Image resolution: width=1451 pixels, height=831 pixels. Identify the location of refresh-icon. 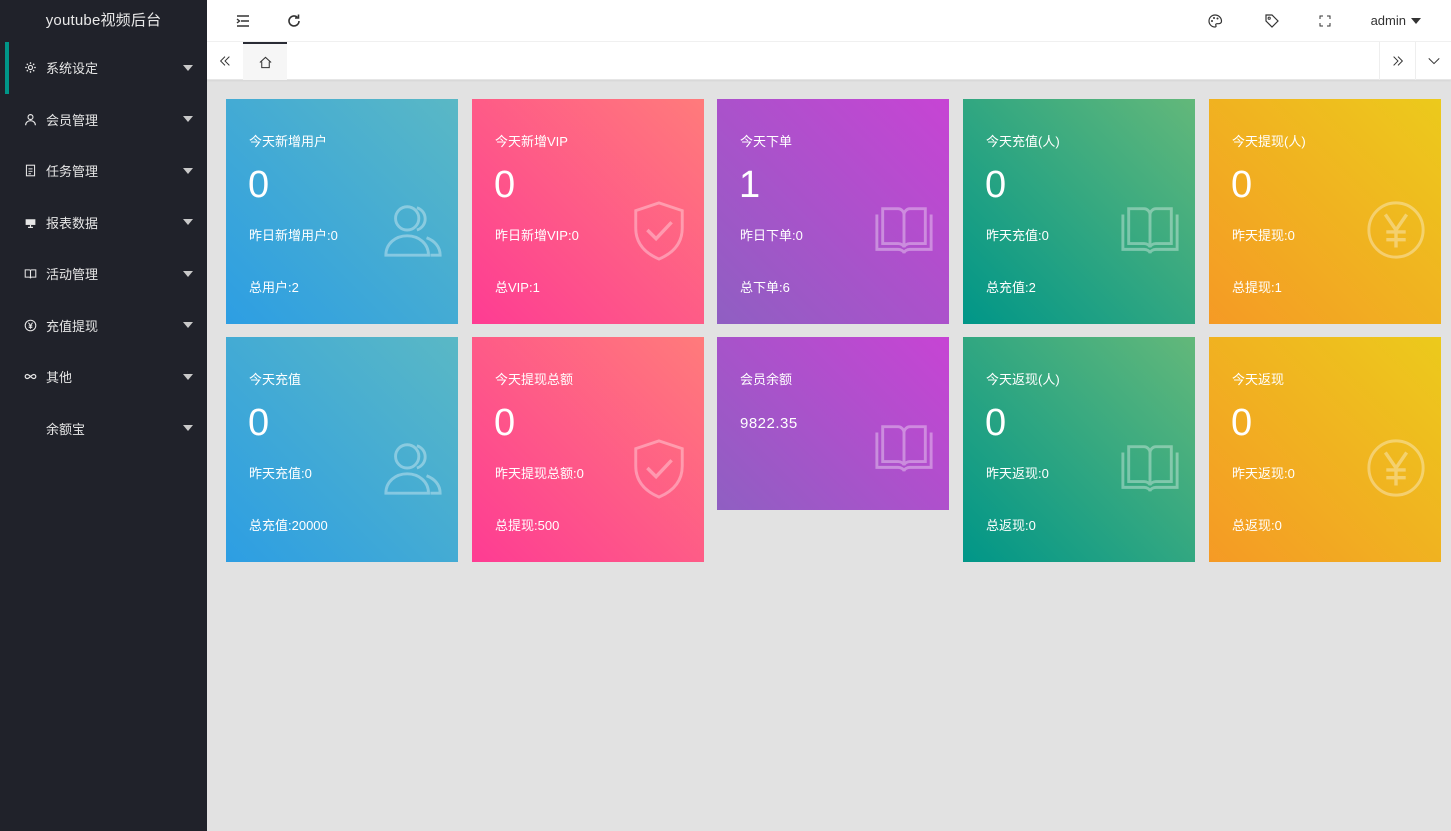
(294, 21).